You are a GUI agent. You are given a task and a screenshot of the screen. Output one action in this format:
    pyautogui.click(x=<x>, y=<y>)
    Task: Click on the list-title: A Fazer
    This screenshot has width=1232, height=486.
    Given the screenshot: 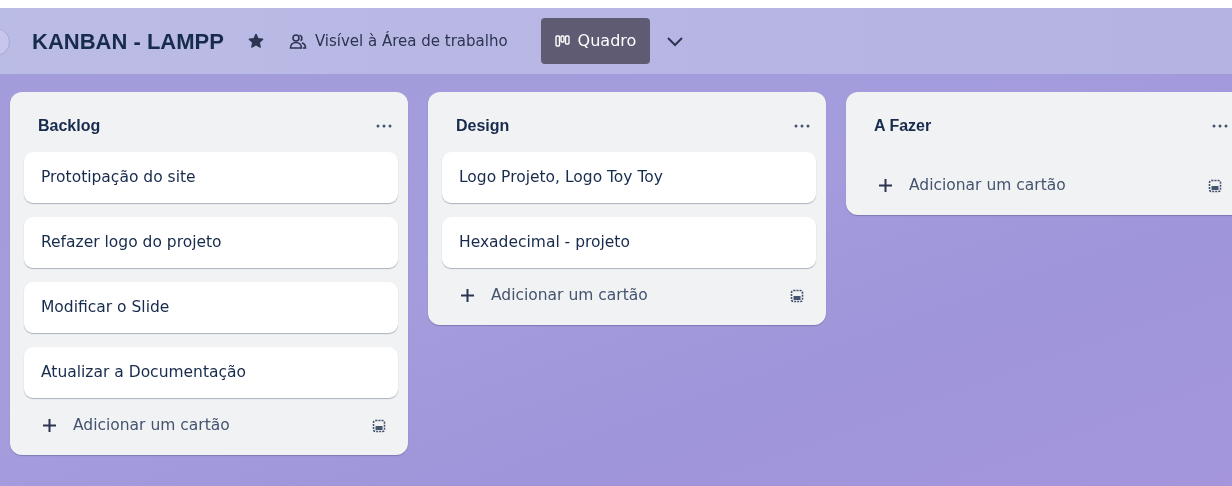 What is the action you would take?
    pyautogui.click(x=903, y=126)
    